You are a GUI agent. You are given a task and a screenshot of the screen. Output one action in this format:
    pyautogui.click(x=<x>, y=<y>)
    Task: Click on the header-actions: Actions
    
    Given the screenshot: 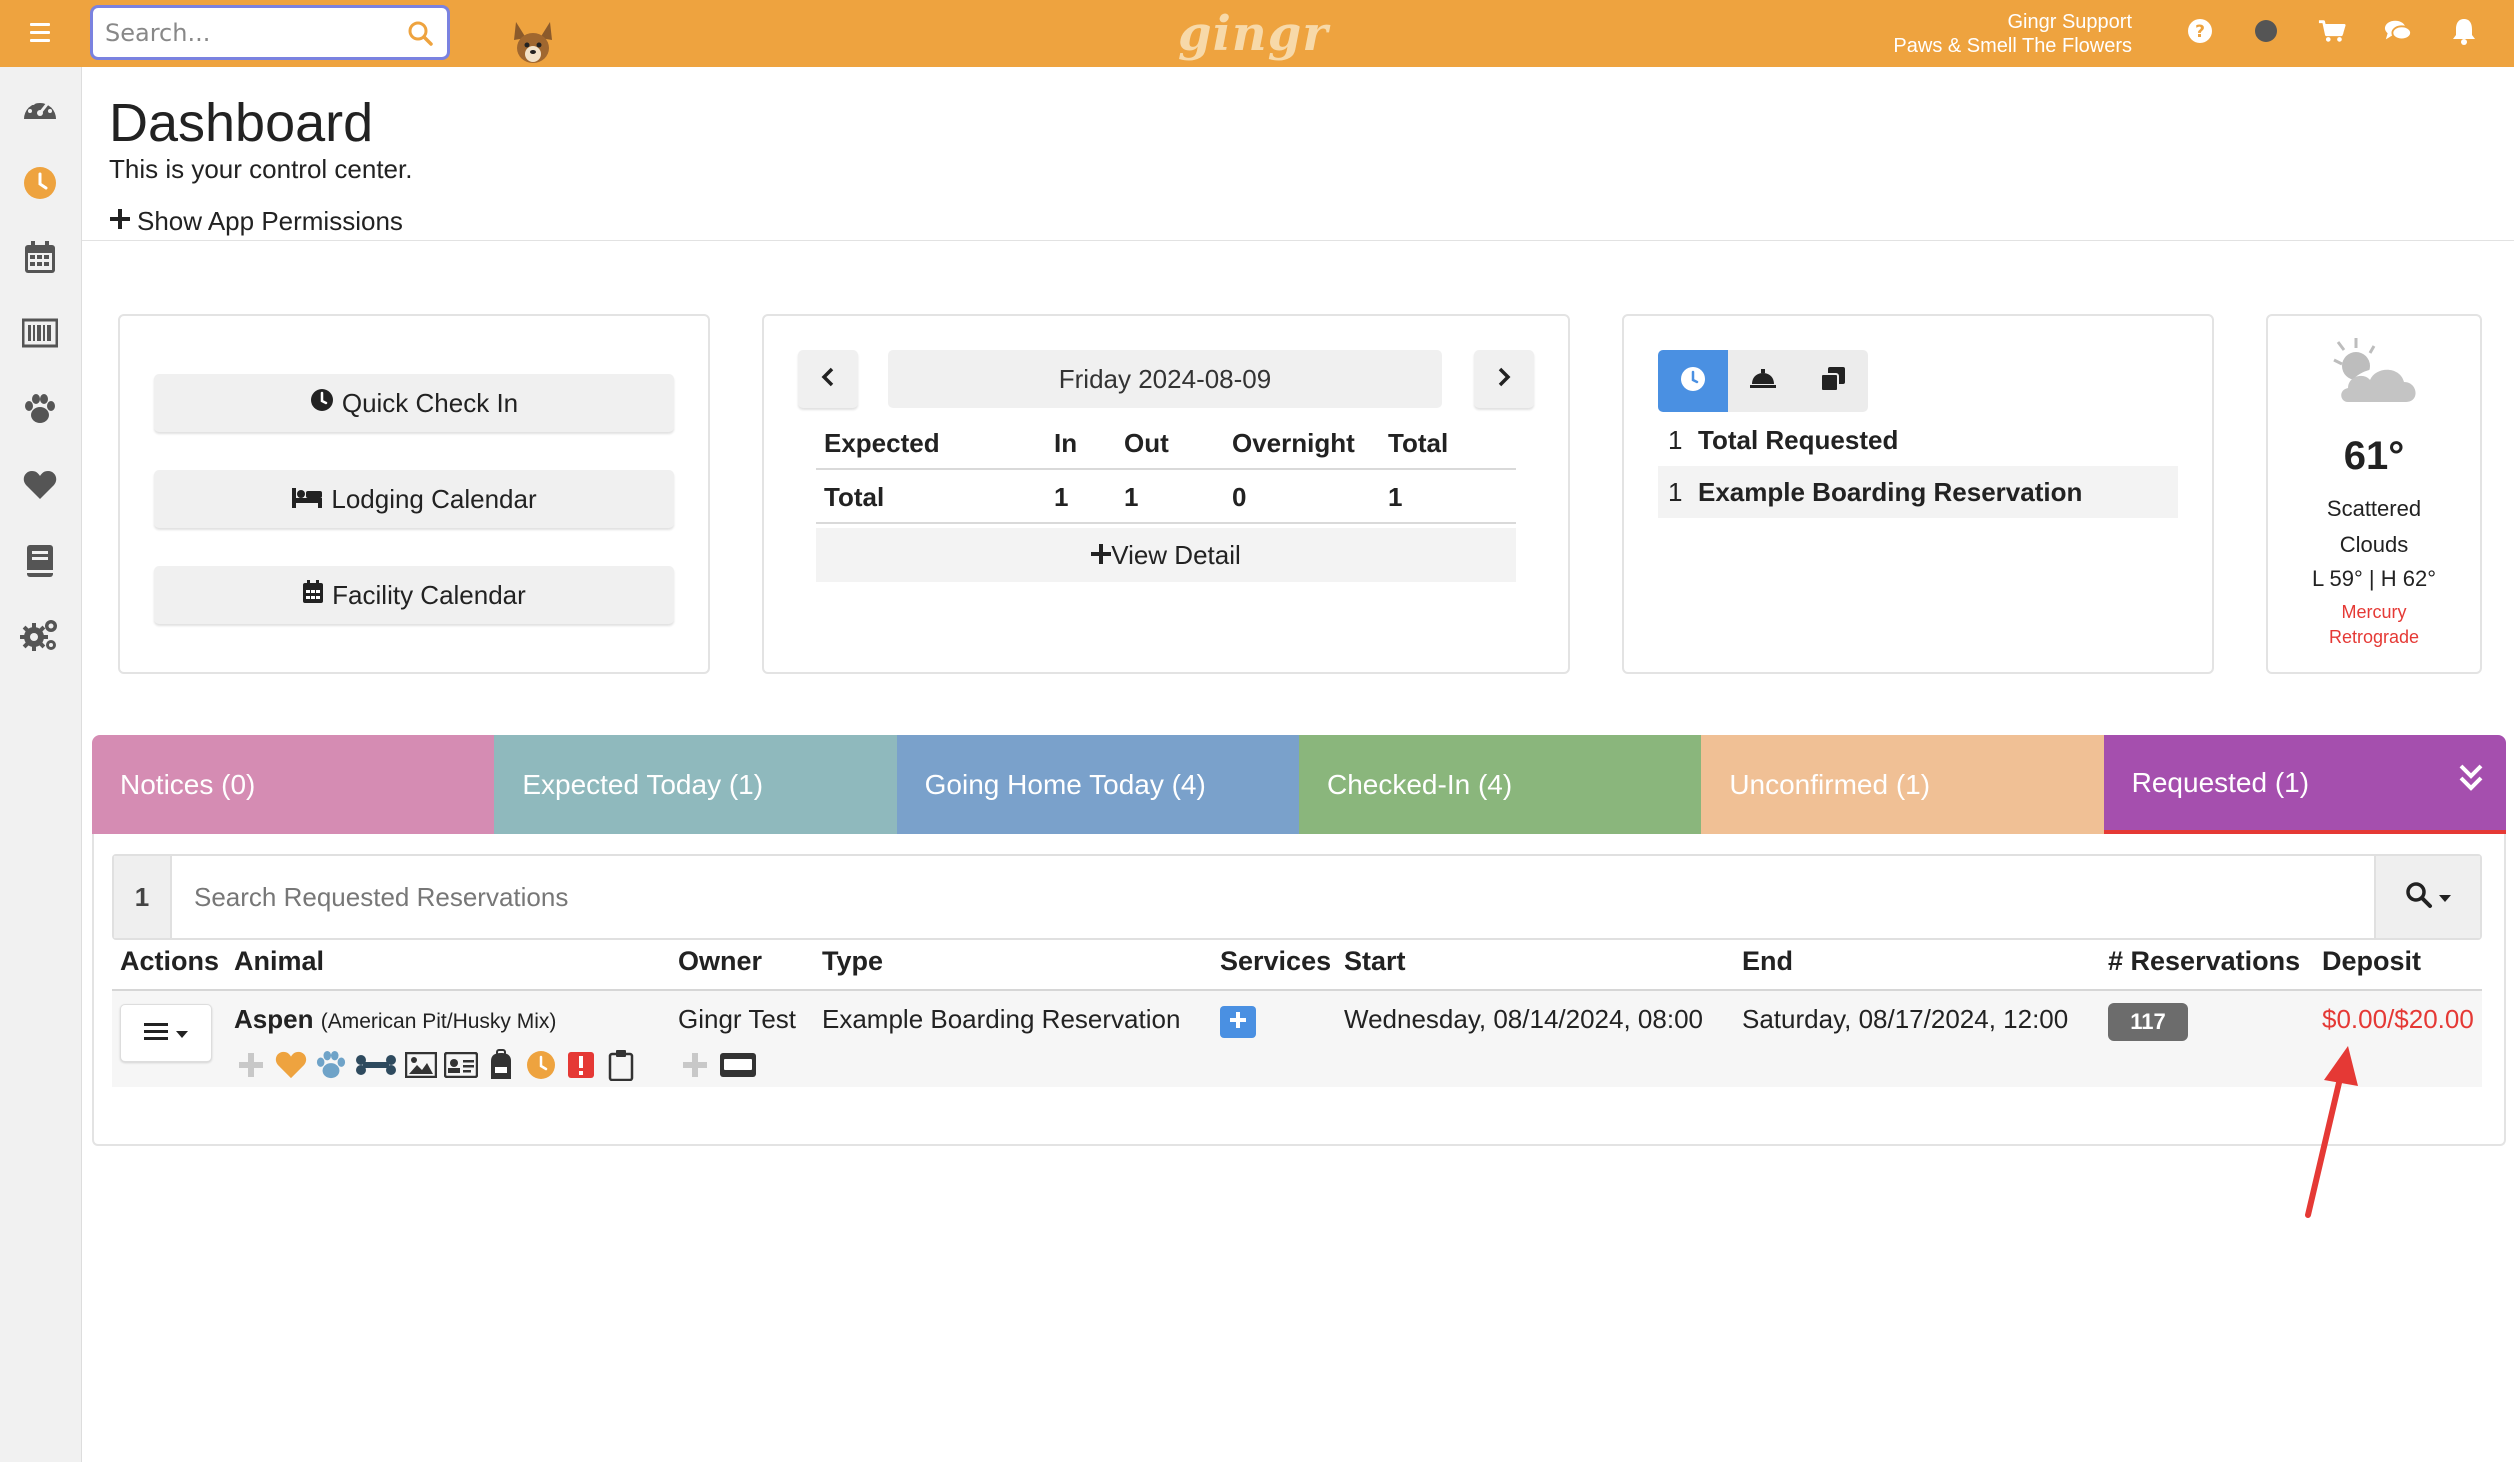 What is the action you would take?
    pyautogui.click(x=170, y=961)
    